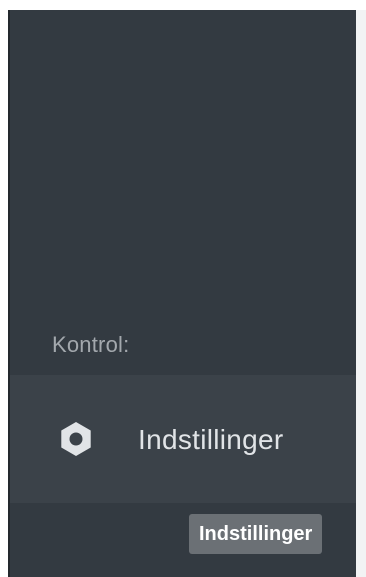 This screenshot has width=366, height=577. Describe the element at coordinates (361, 293) in the screenshot. I see `content-edge` at that location.